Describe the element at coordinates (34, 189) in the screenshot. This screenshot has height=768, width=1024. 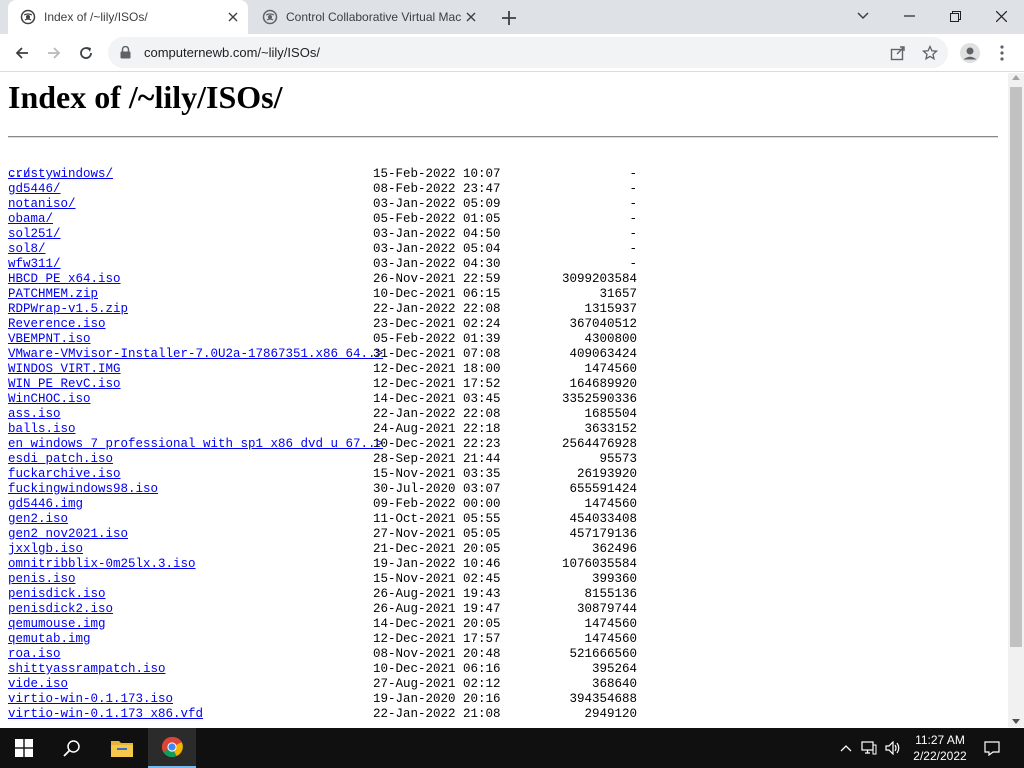
I see `file-link: gd5446/` at that location.